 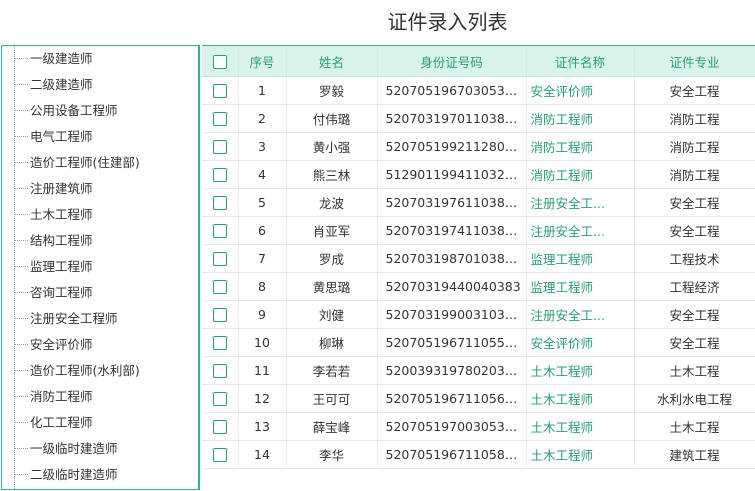 I want to click on table-row: 11 李若若 5200393197802034... 土木工程师 土木工程, so click(x=478, y=370).